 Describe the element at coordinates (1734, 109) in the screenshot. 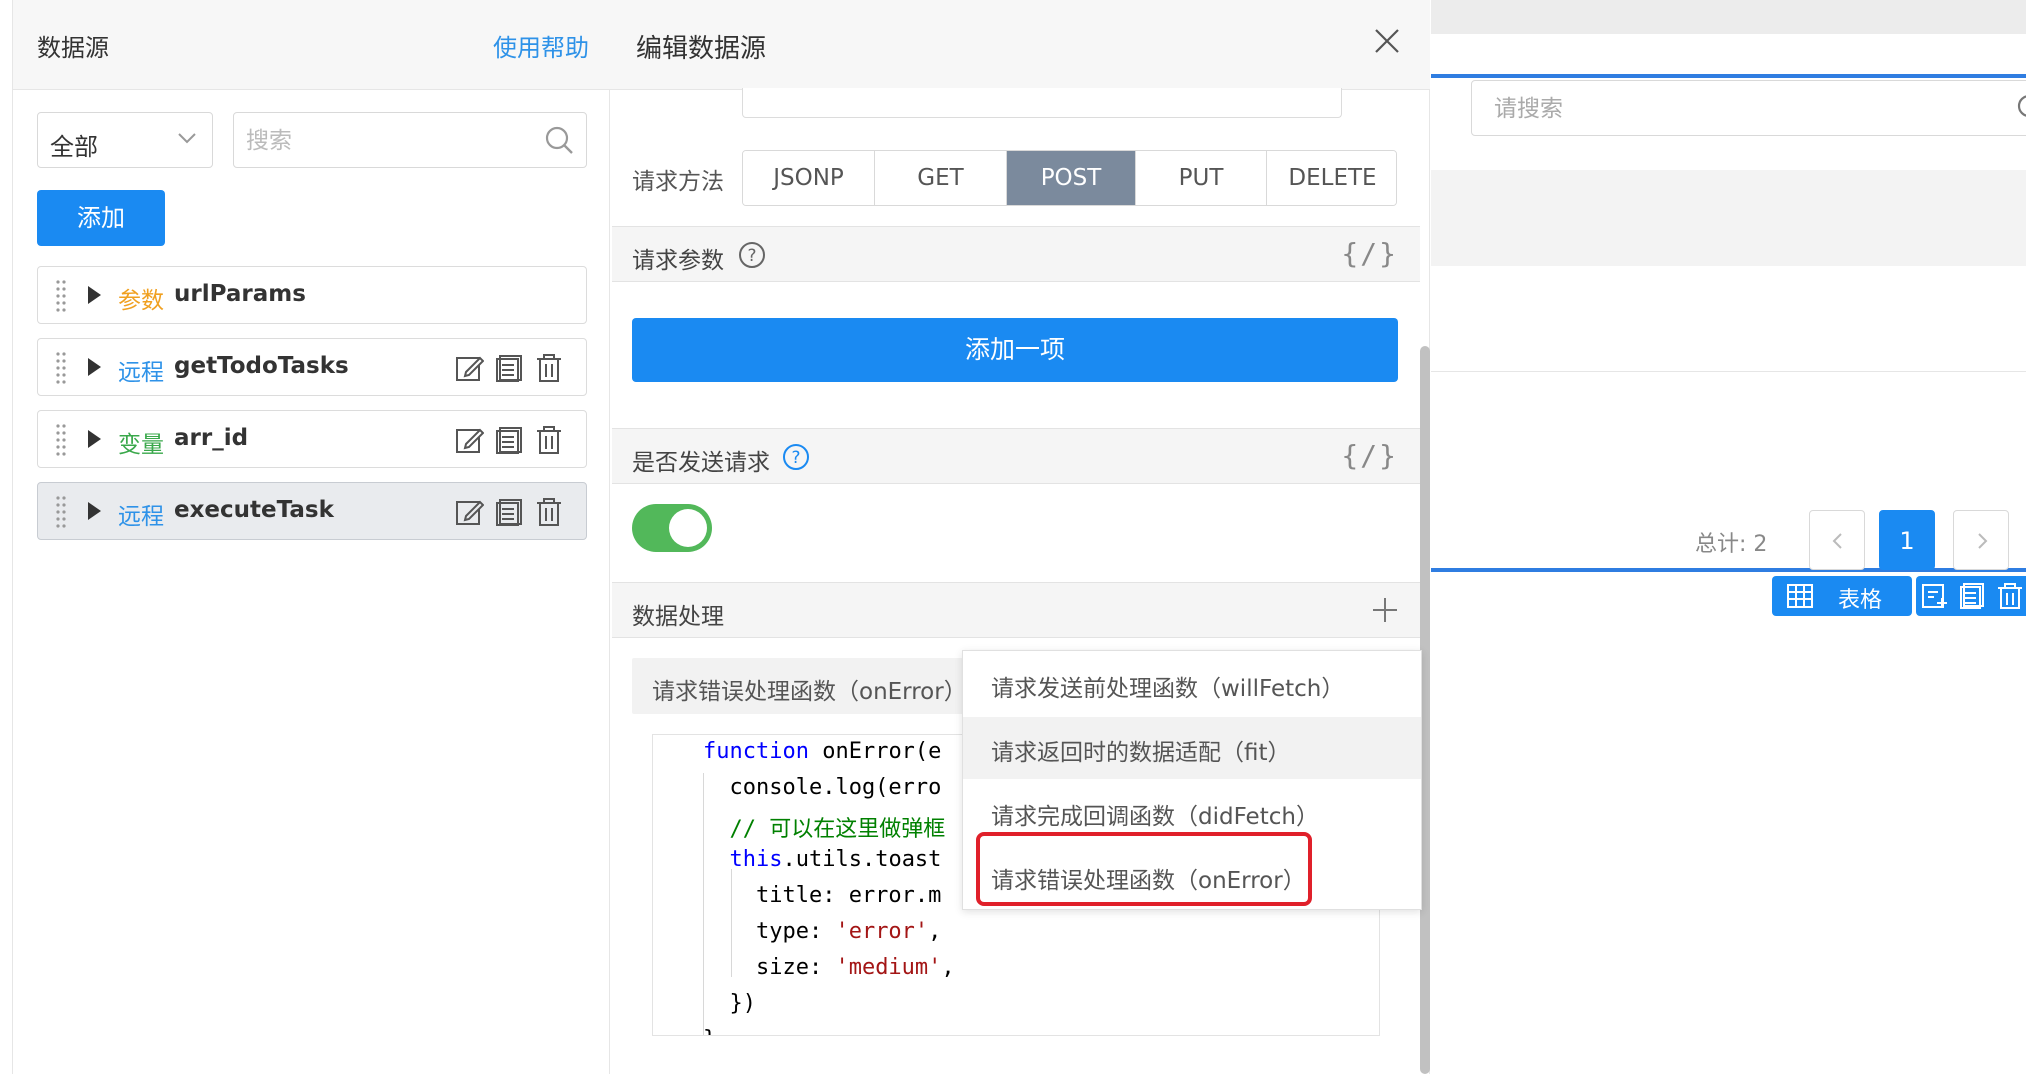

I see `table-search-input` at that location.